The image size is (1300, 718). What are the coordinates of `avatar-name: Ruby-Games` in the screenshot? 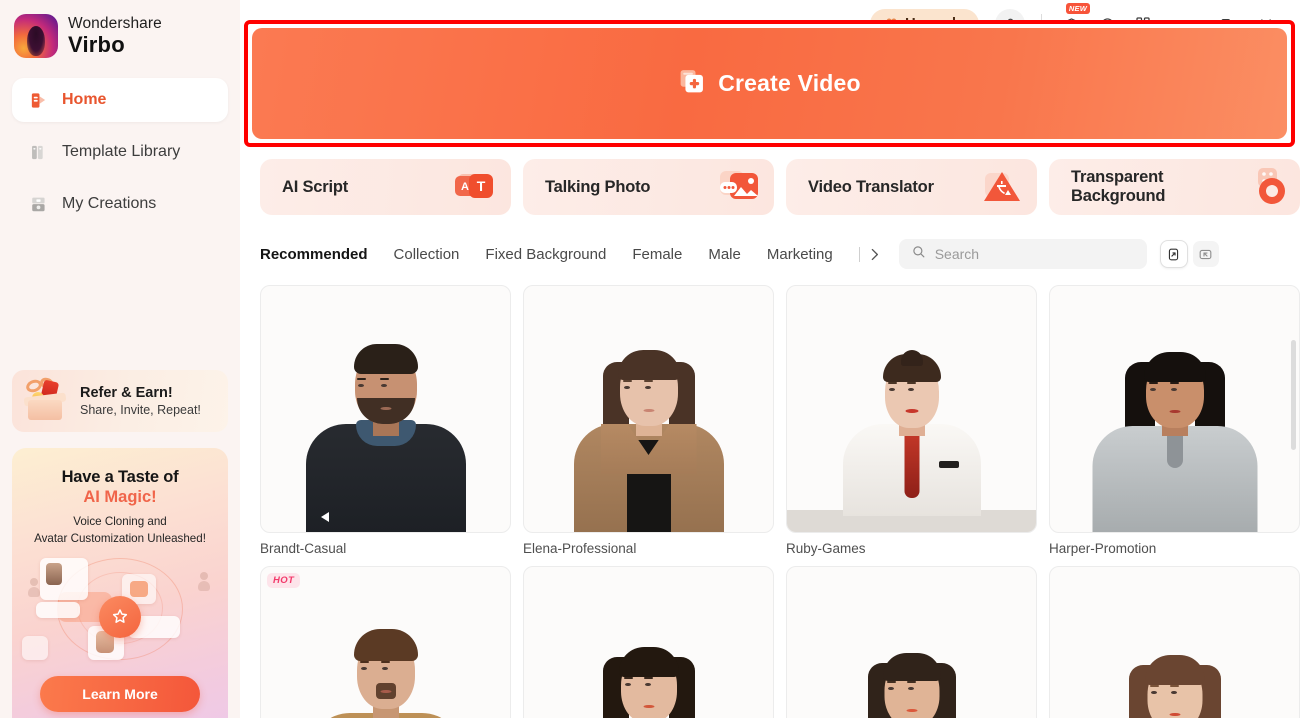 It's located at (826, 548).